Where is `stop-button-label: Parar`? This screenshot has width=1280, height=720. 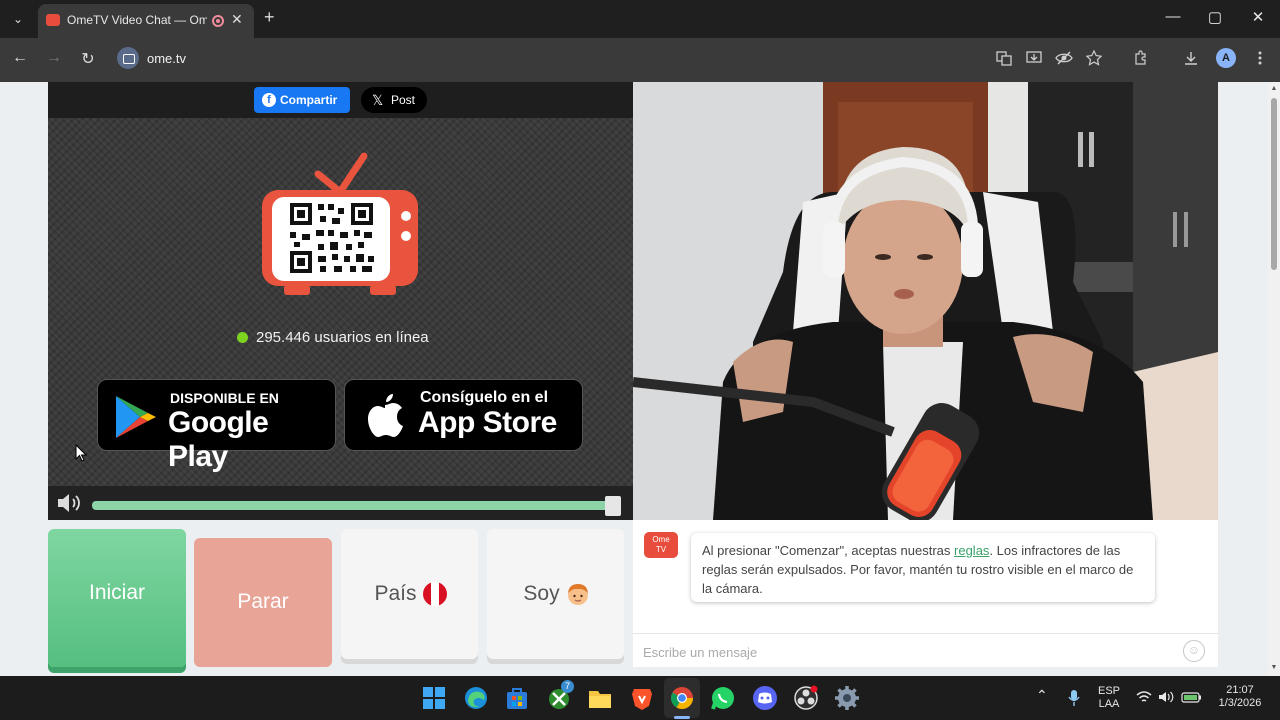 stop-button-label: Parar is located at coordinates (263, 601).